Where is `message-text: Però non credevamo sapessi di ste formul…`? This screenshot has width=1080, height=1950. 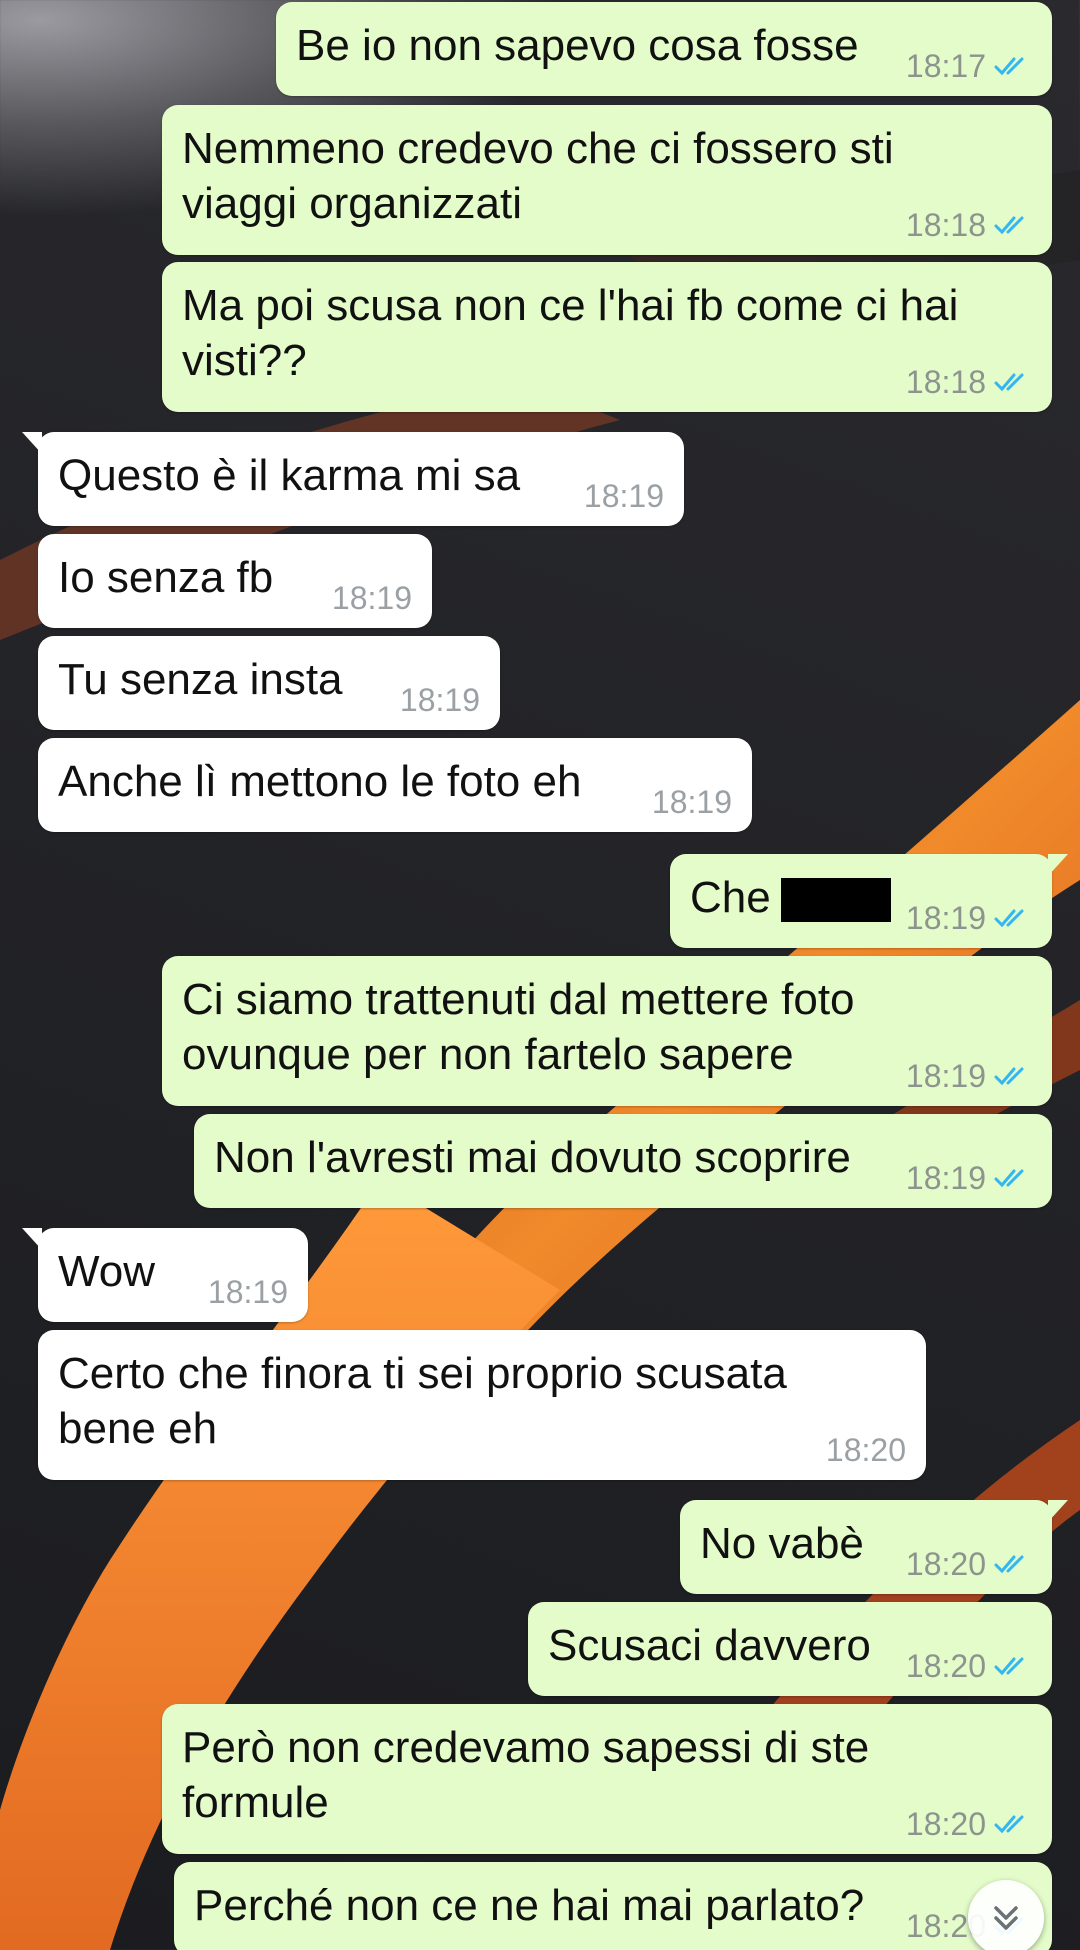
message-text: Però non credevamo sapessi di ste formul… is located at coordinates (526, 1775).